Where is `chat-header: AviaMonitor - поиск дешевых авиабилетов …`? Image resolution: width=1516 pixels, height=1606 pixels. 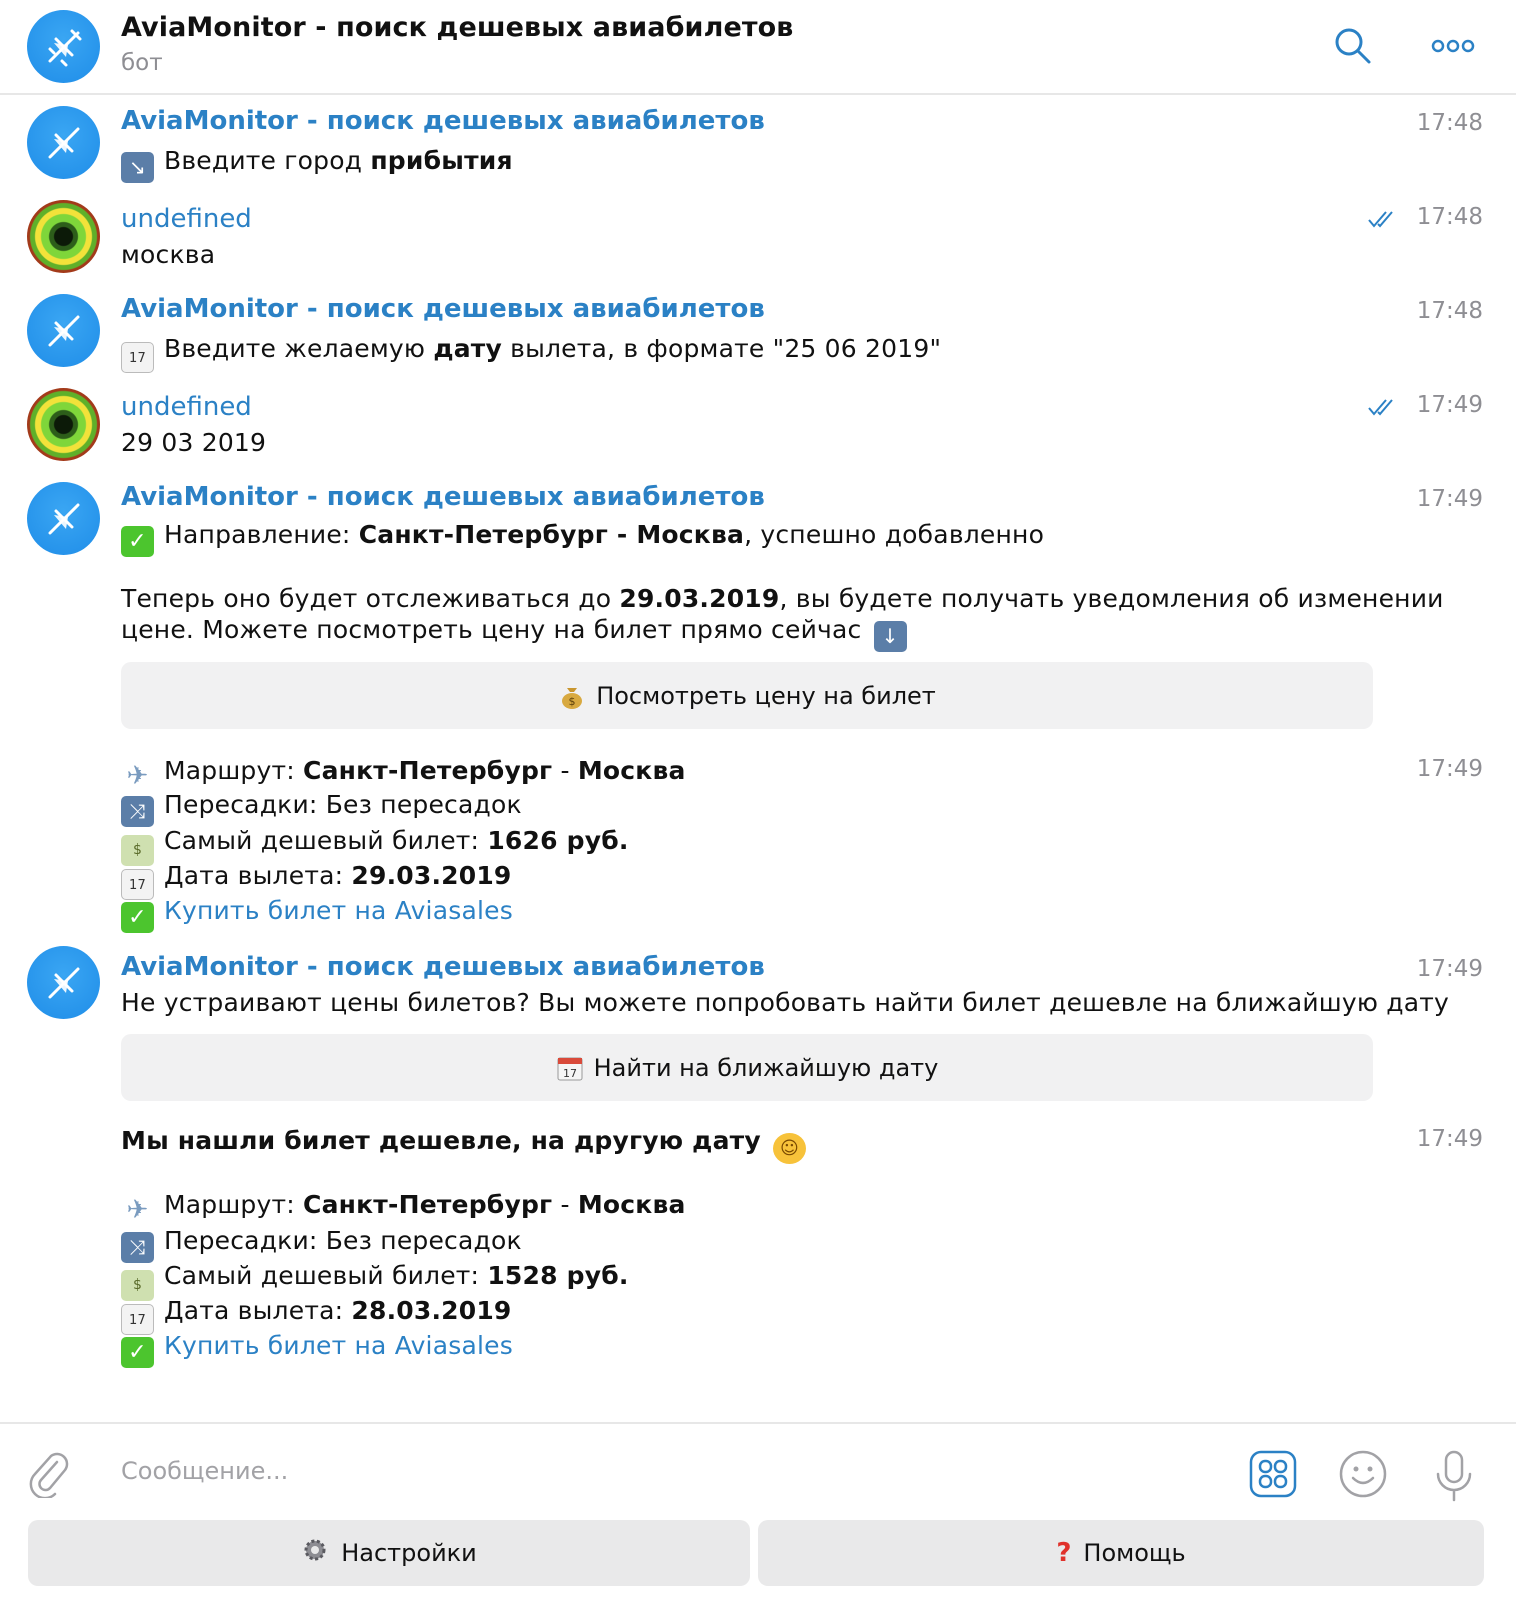
chat-header: AviaMonitor - поиск дешевых авиабилетов … is located at coordinates (758, 47).